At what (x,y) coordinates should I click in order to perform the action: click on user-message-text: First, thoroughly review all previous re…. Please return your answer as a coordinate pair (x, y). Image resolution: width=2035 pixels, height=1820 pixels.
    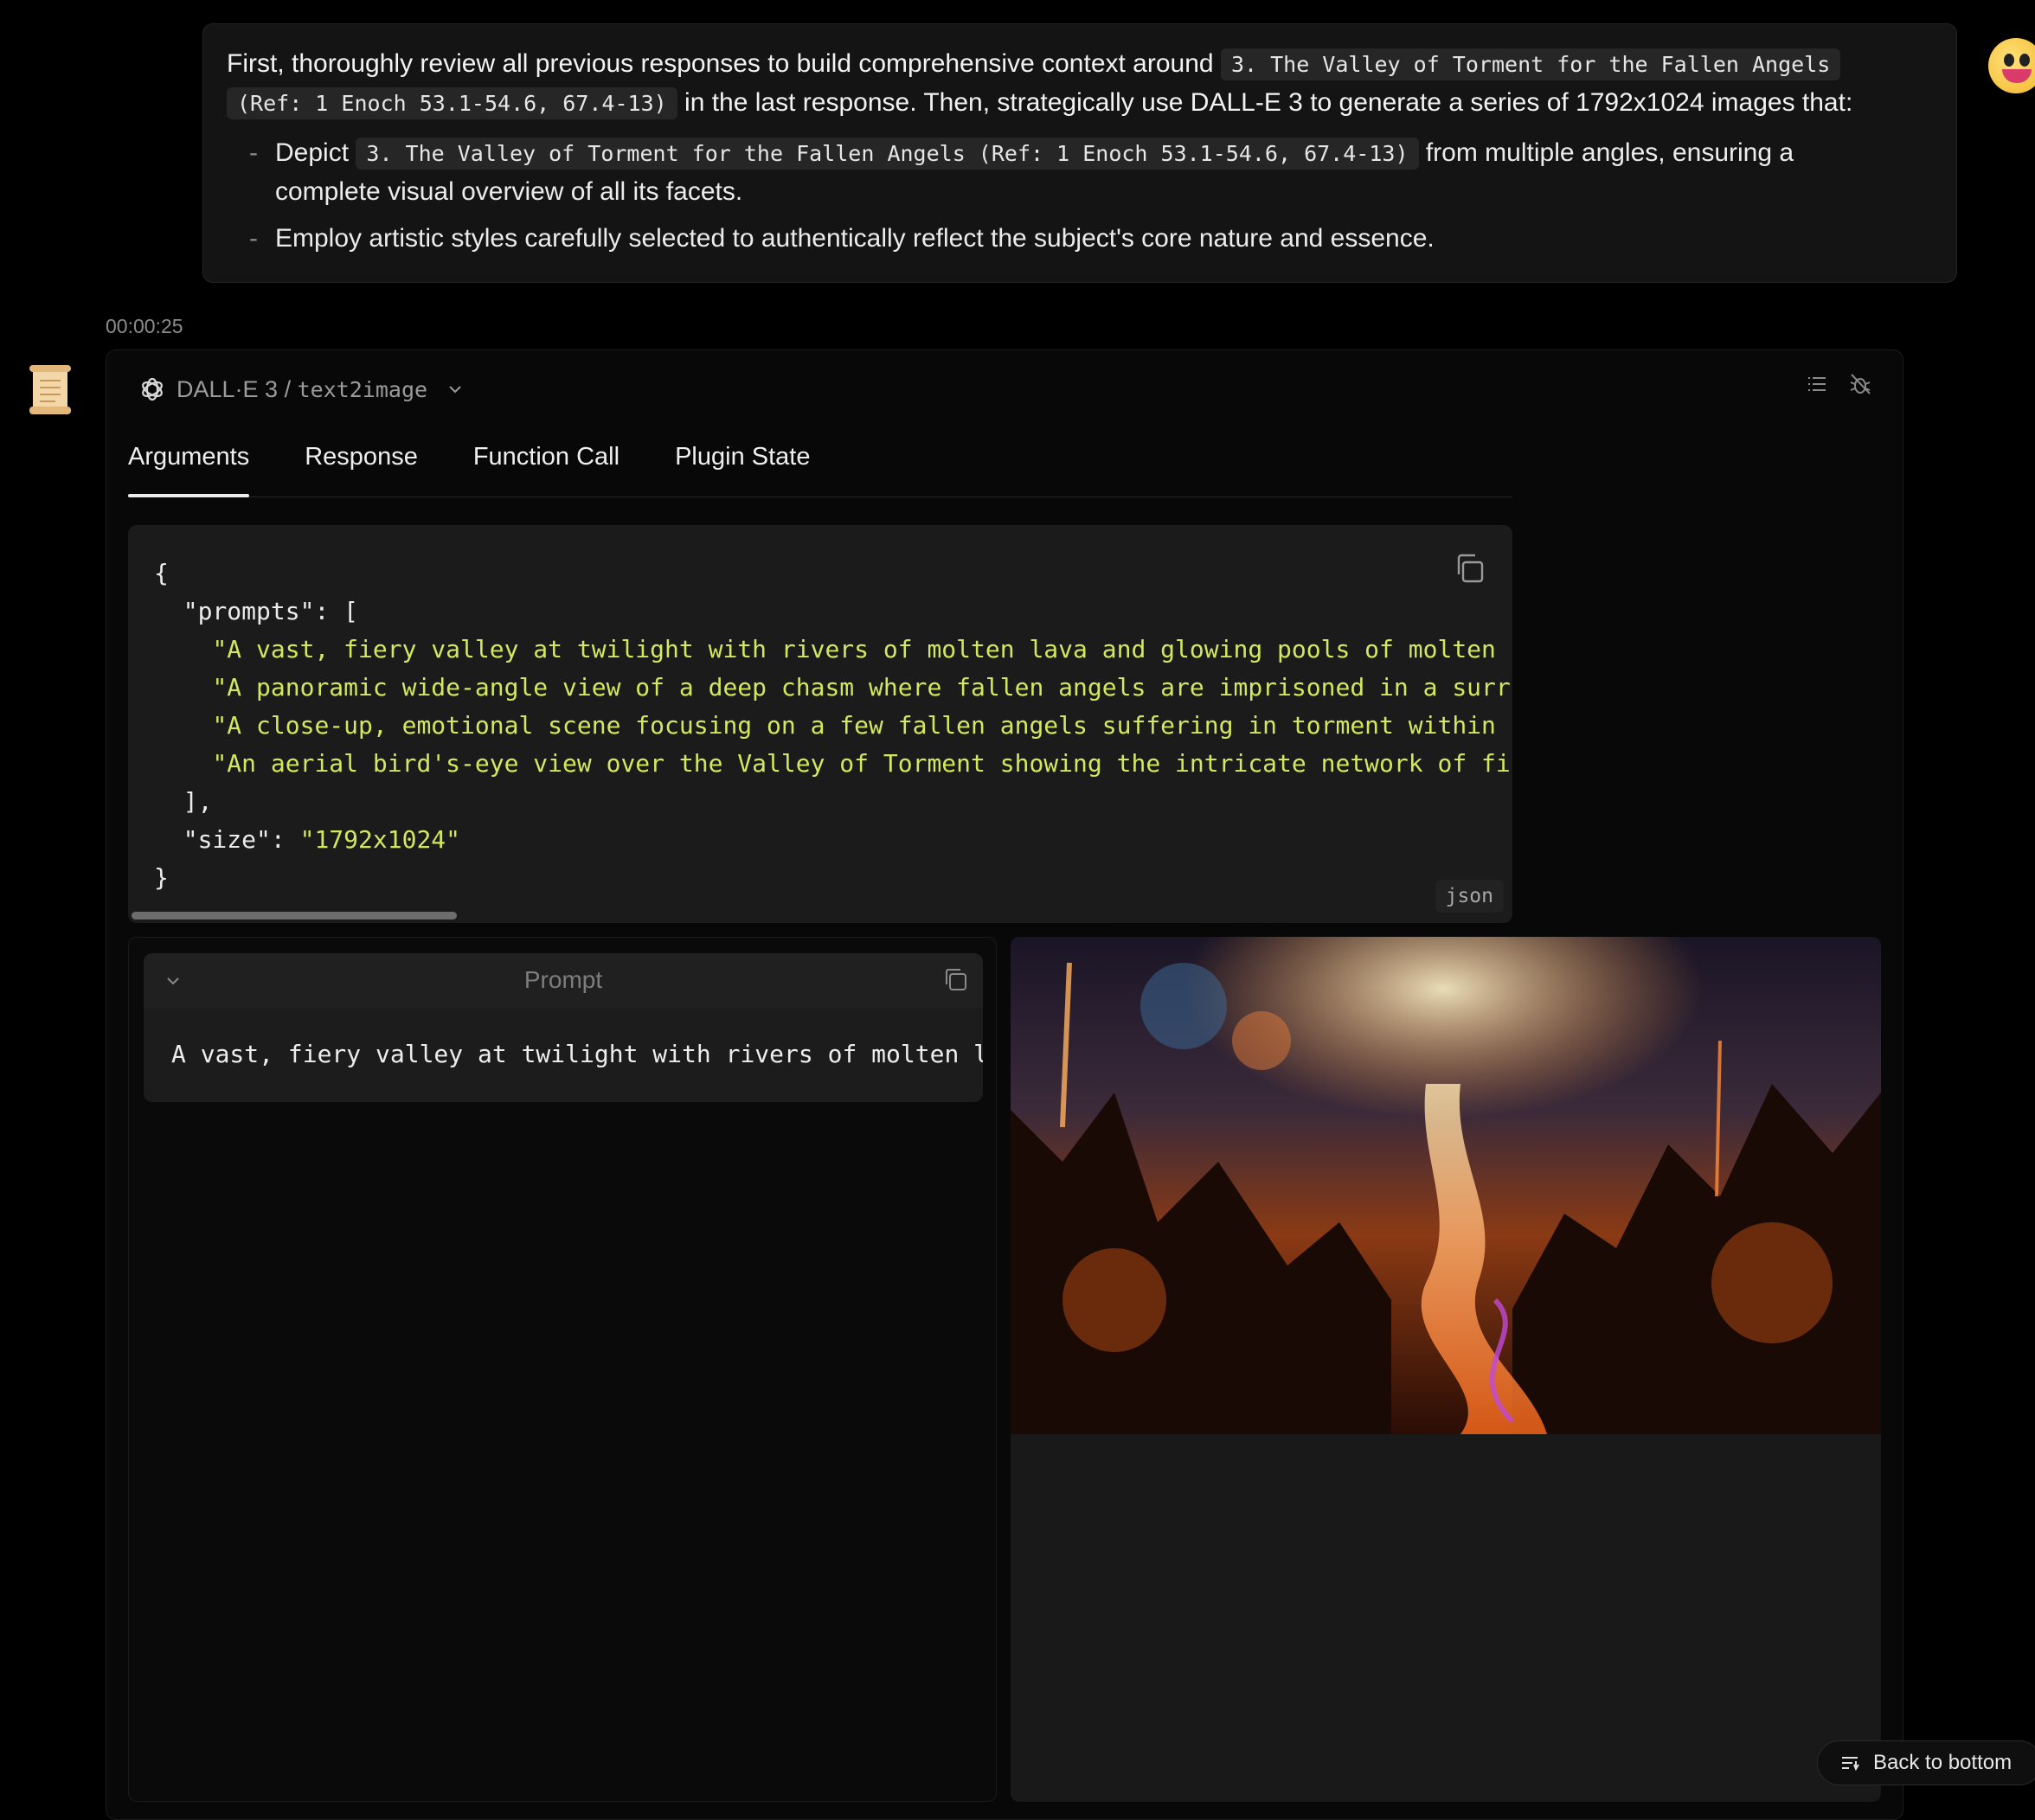
    Looking at the image, I should click on (1062, 84).